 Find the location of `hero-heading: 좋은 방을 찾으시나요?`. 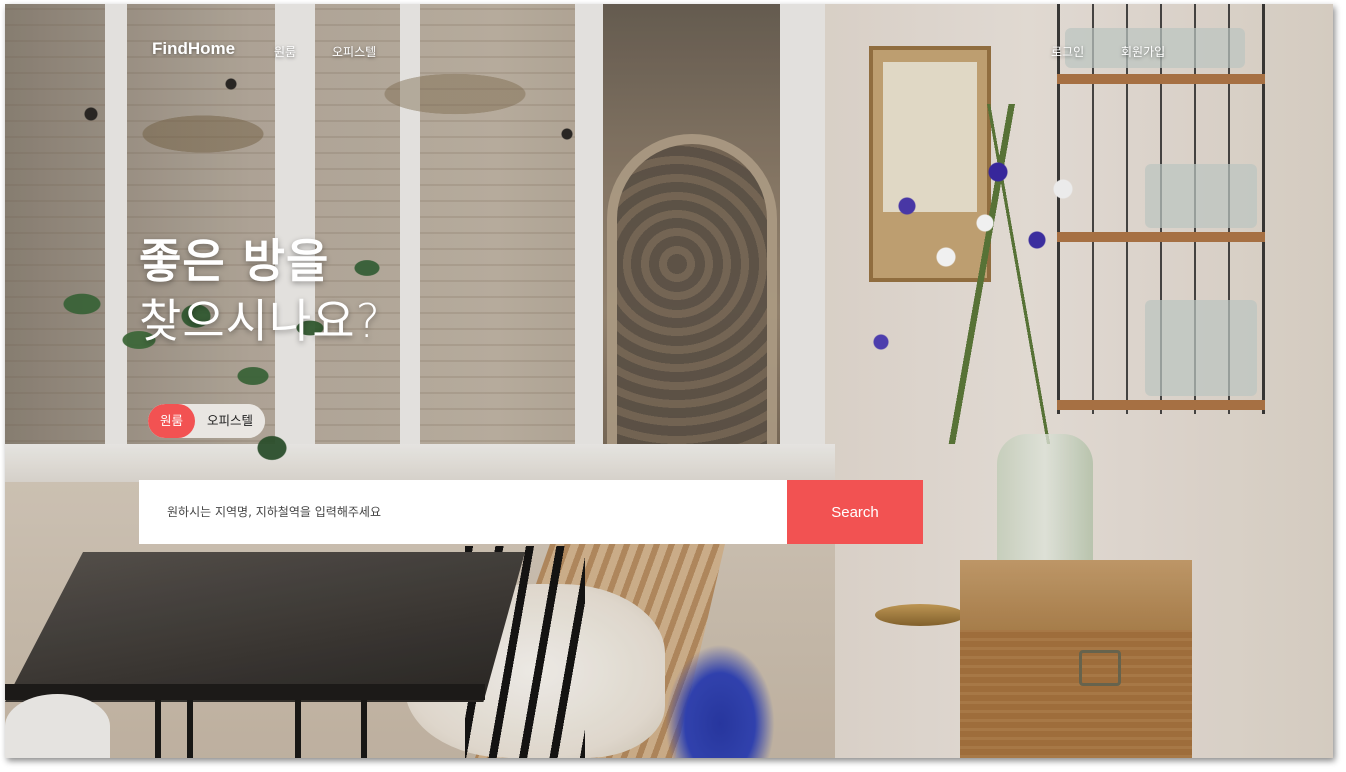

hero-heading: 좋은 방을 찾으시나요? is located at coordinates (260, 292).